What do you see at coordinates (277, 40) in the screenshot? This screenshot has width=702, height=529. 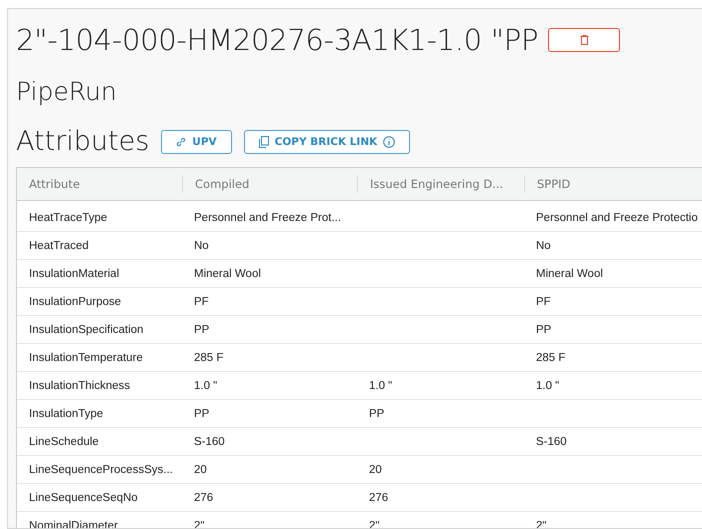 I see `pipe-run-title: 2"-104-000-HM20276-3A1K1-1.0 "PP` at bounding box center [277, 40].